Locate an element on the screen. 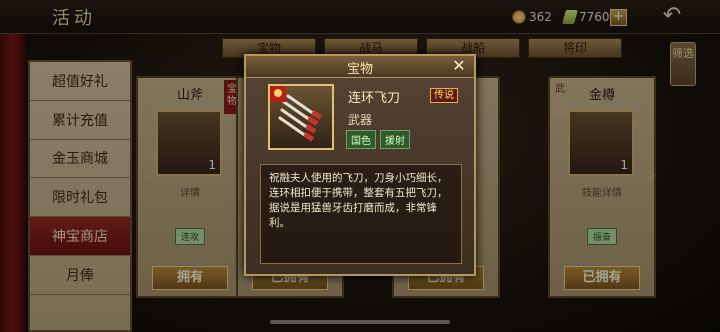 The image size is (720, 332). item-type: 武器 is located at coordinates (360, 120).